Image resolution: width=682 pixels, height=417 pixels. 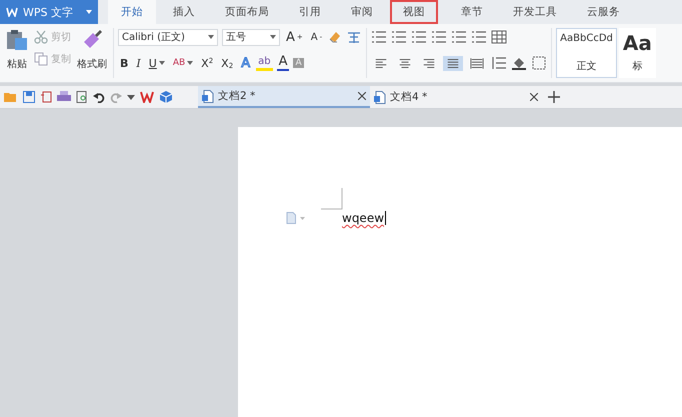 I want to click on style-preset: AaBbCcDd 正文, so click(x=586, y=53).